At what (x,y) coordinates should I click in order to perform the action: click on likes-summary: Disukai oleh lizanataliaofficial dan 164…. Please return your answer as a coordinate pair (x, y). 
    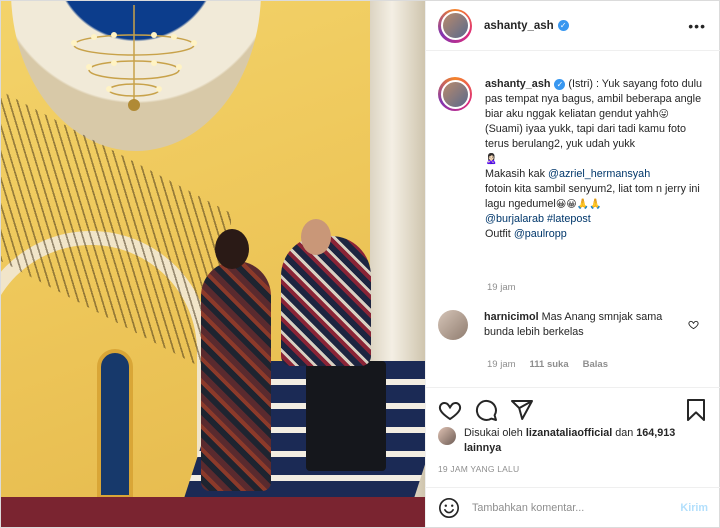
    Looking at the image, I should click on (574, 441).